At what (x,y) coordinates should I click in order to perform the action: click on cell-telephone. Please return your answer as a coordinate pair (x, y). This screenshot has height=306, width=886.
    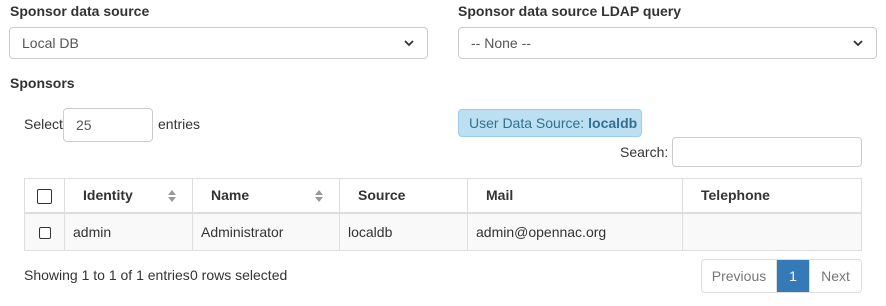
    Looking at the image, I should click on (772, 231).